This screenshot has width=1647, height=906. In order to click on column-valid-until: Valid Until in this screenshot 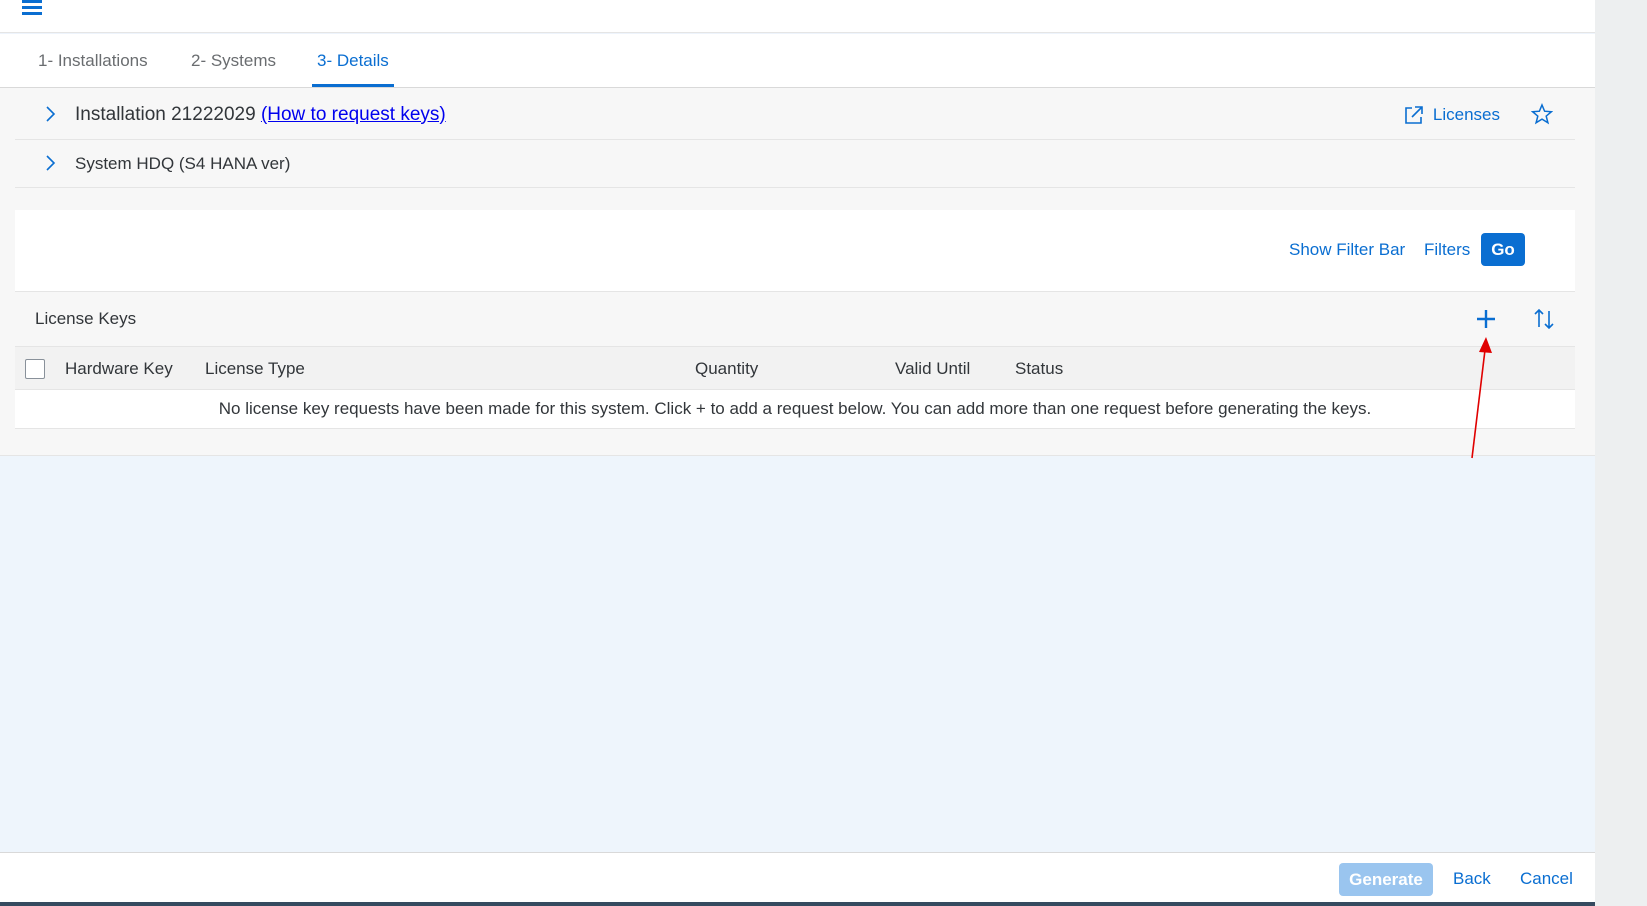, I will do `click(932, 369)`.